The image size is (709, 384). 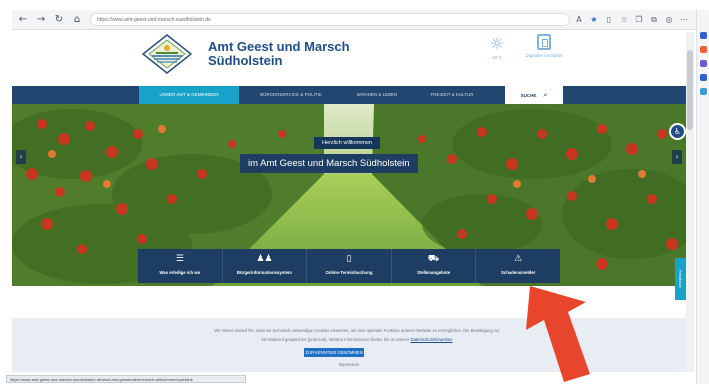 I want to click on outlook-icon, so click(x=703, y=91).